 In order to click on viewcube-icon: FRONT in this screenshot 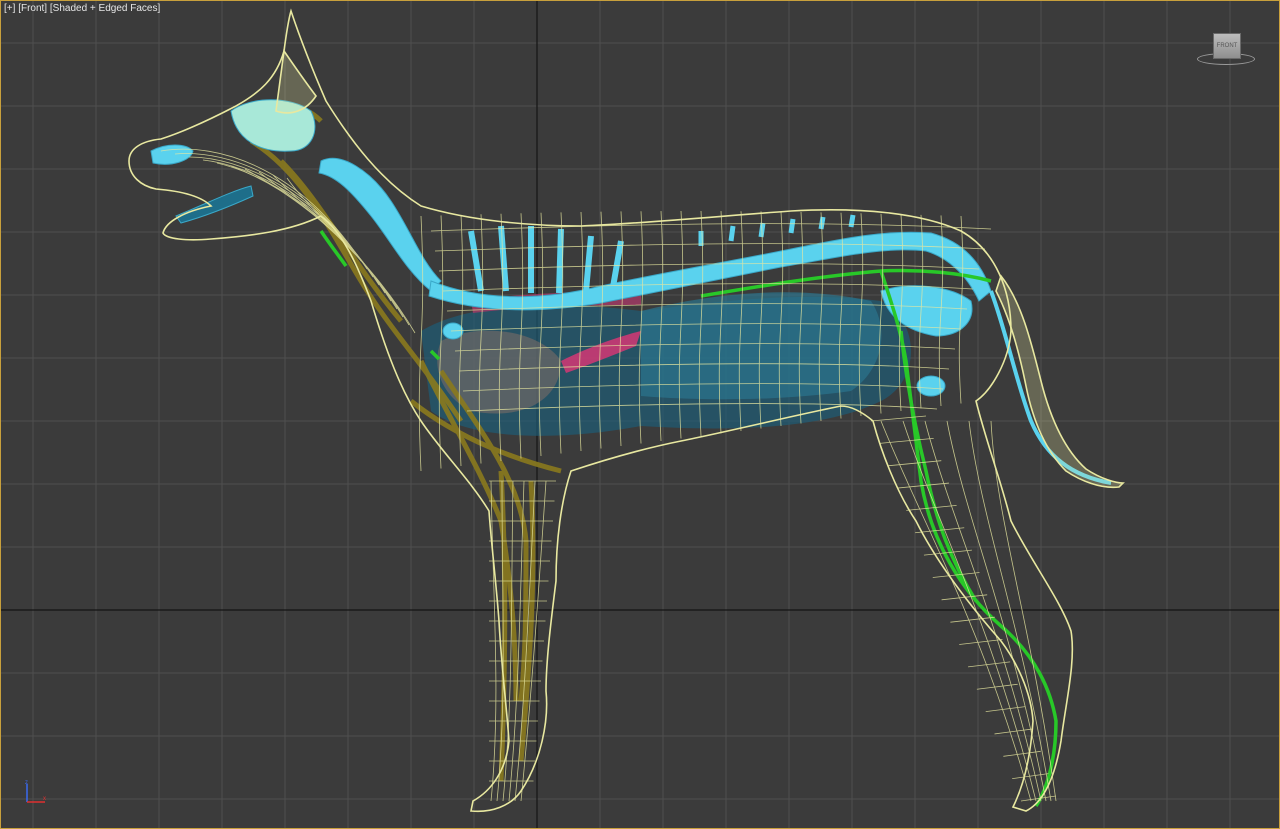, I will do `click(1227, 50)`.